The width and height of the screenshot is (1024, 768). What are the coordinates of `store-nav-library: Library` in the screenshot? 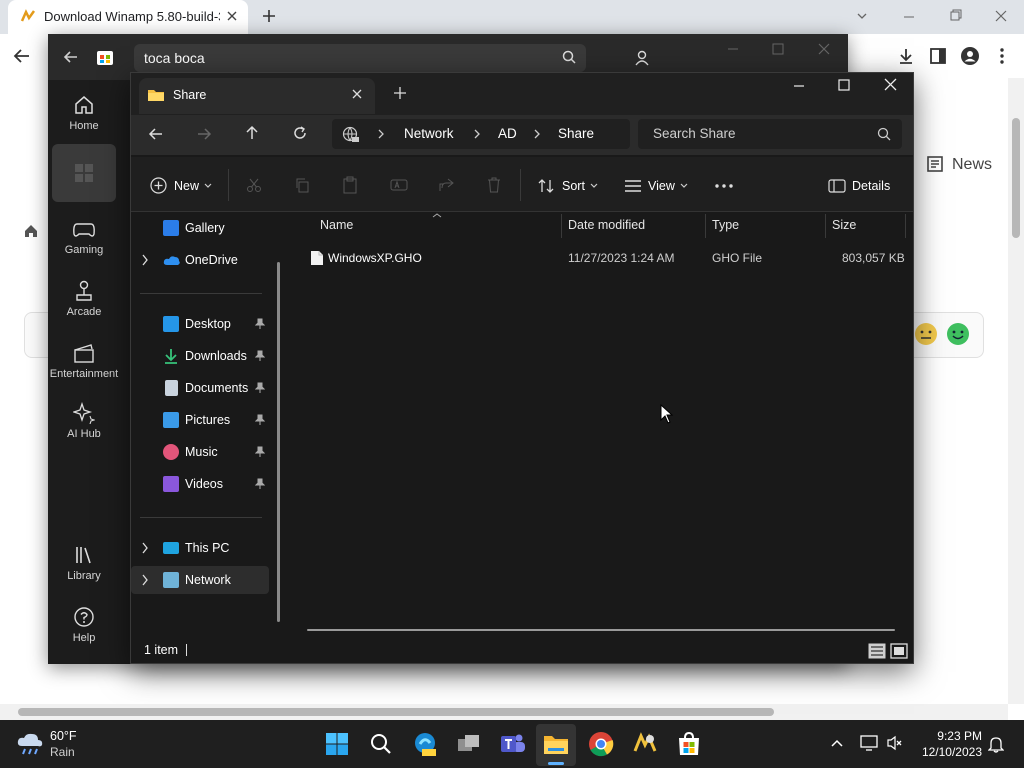 It's located at (84, 563).